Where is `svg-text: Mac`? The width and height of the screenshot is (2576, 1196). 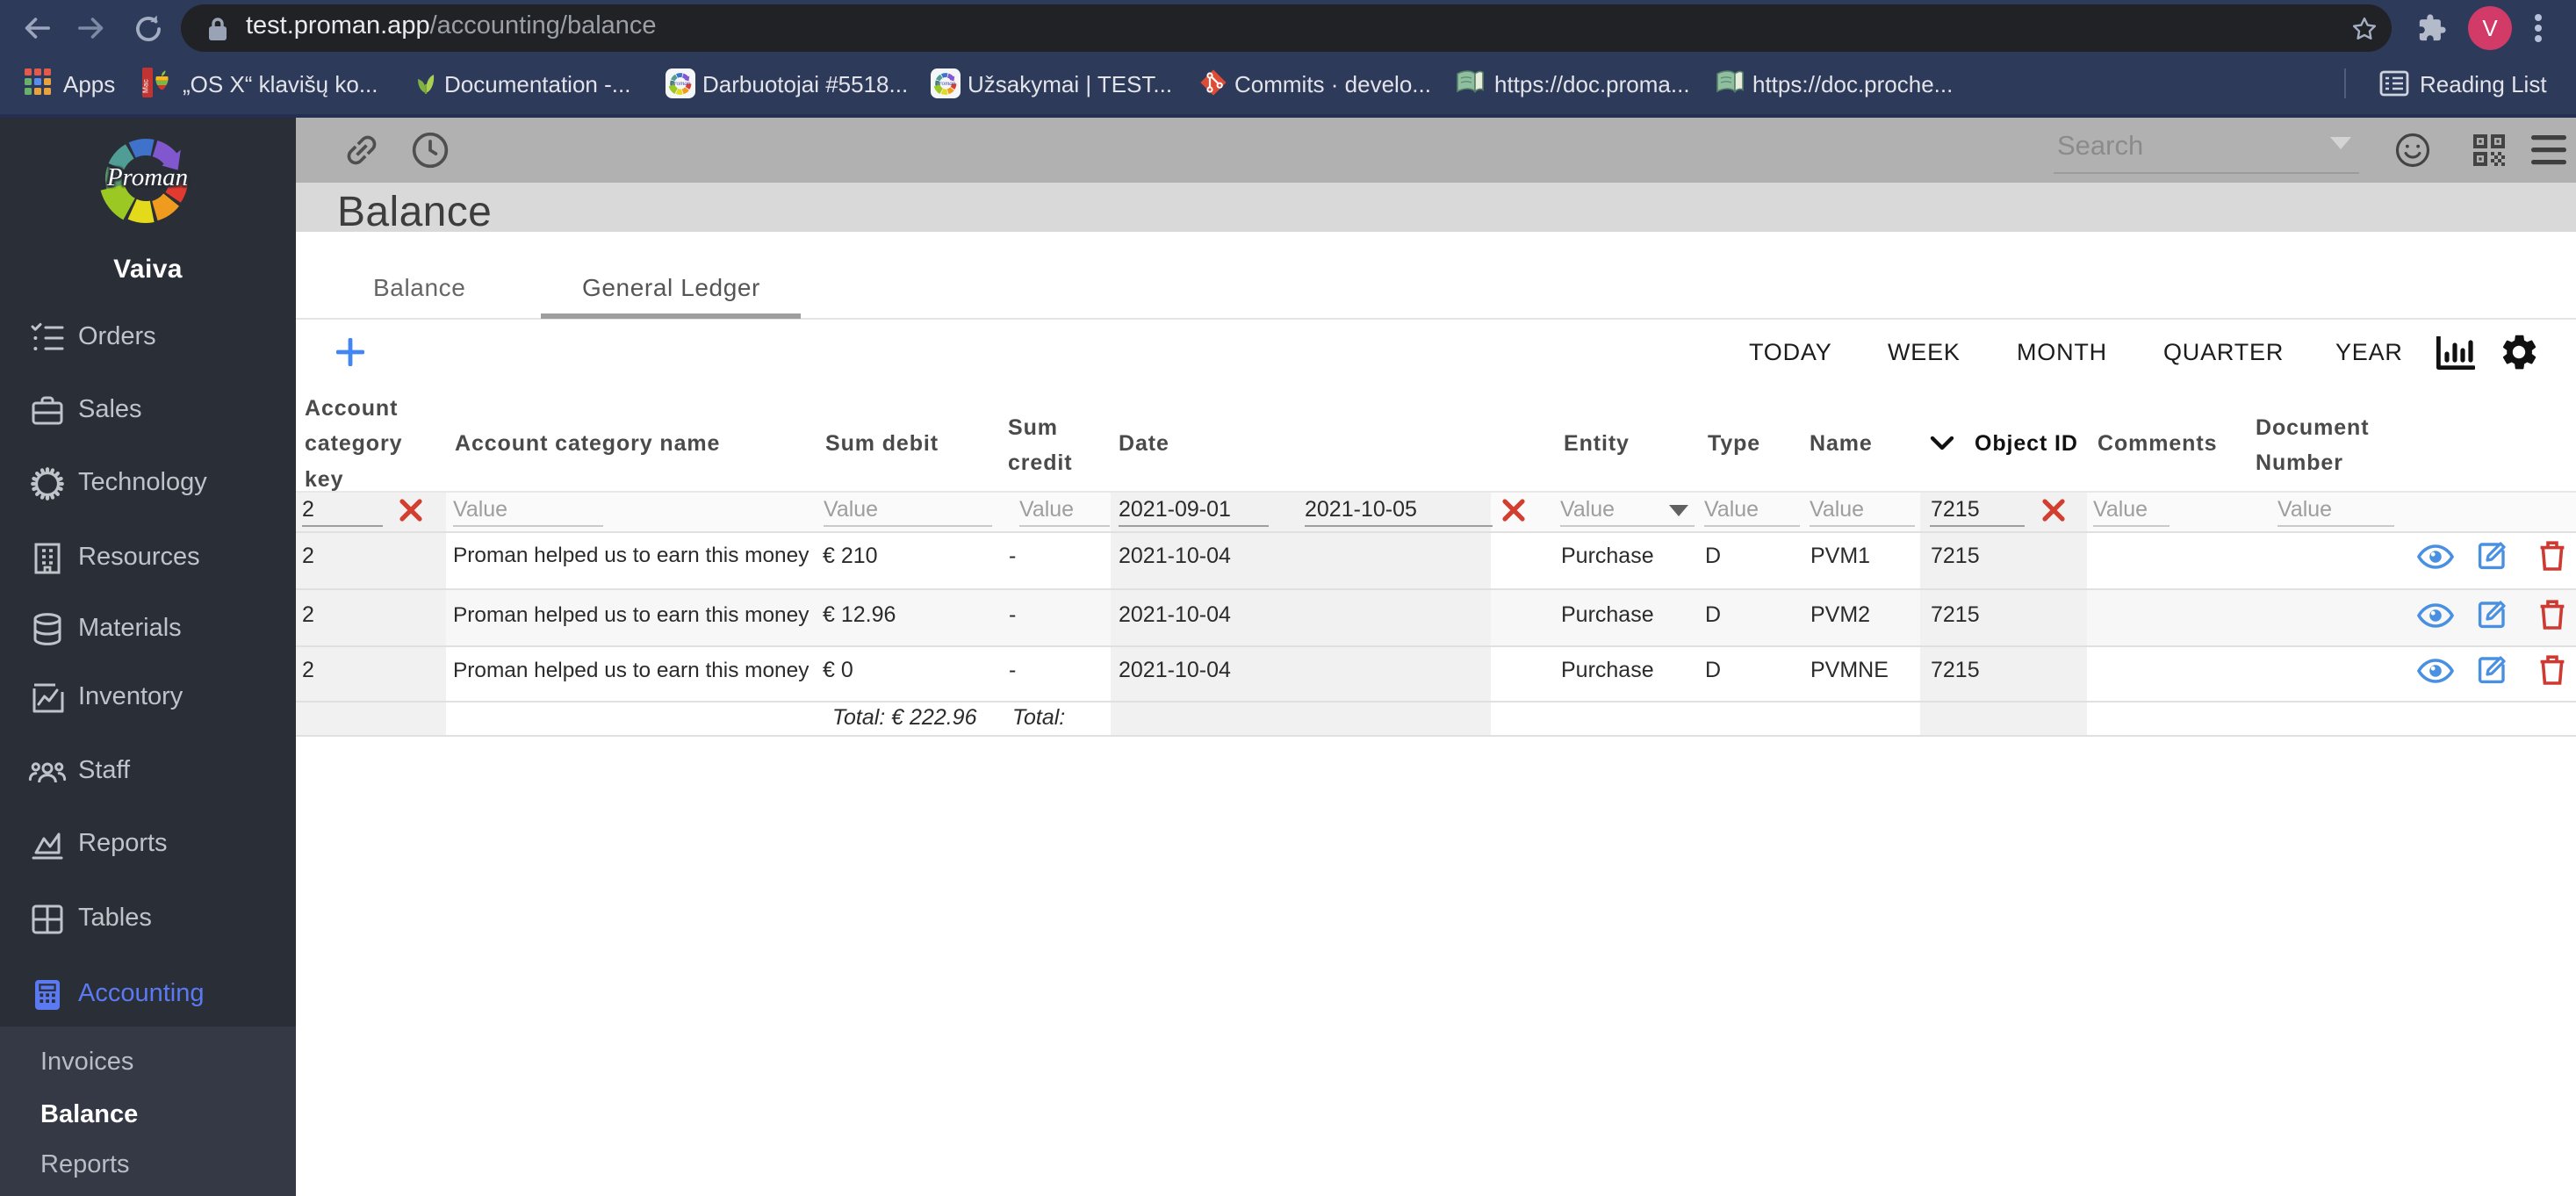
svg-text: Mac is located at coordinates (145, 86).